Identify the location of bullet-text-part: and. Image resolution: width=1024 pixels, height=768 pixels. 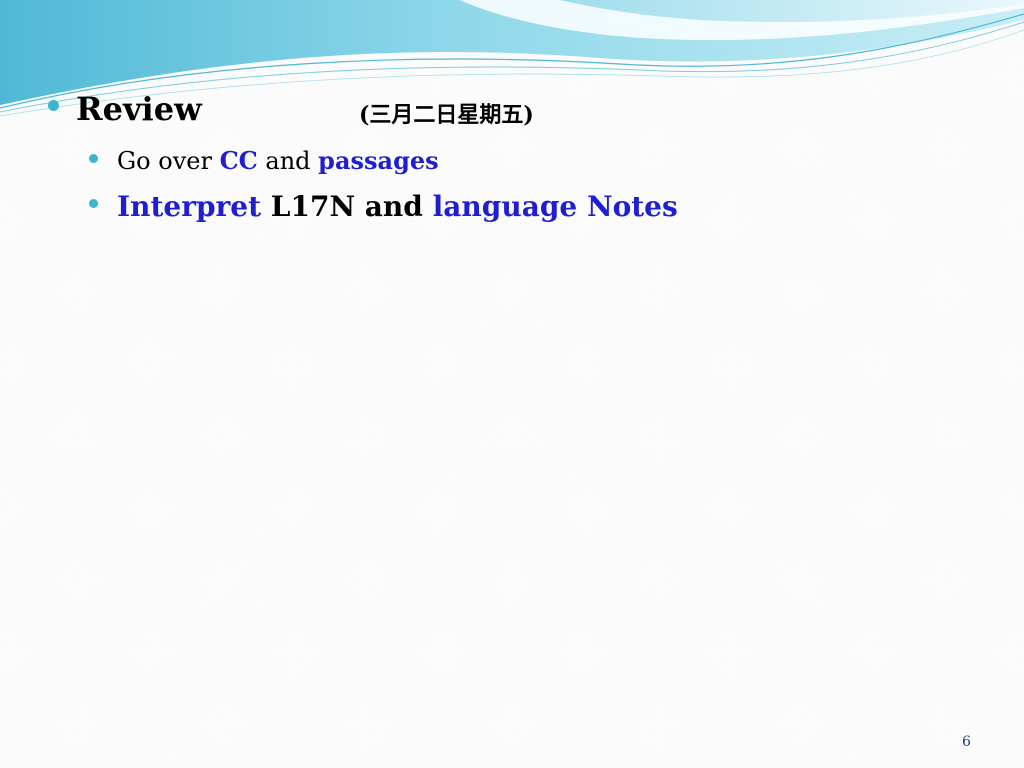
(288, 161).